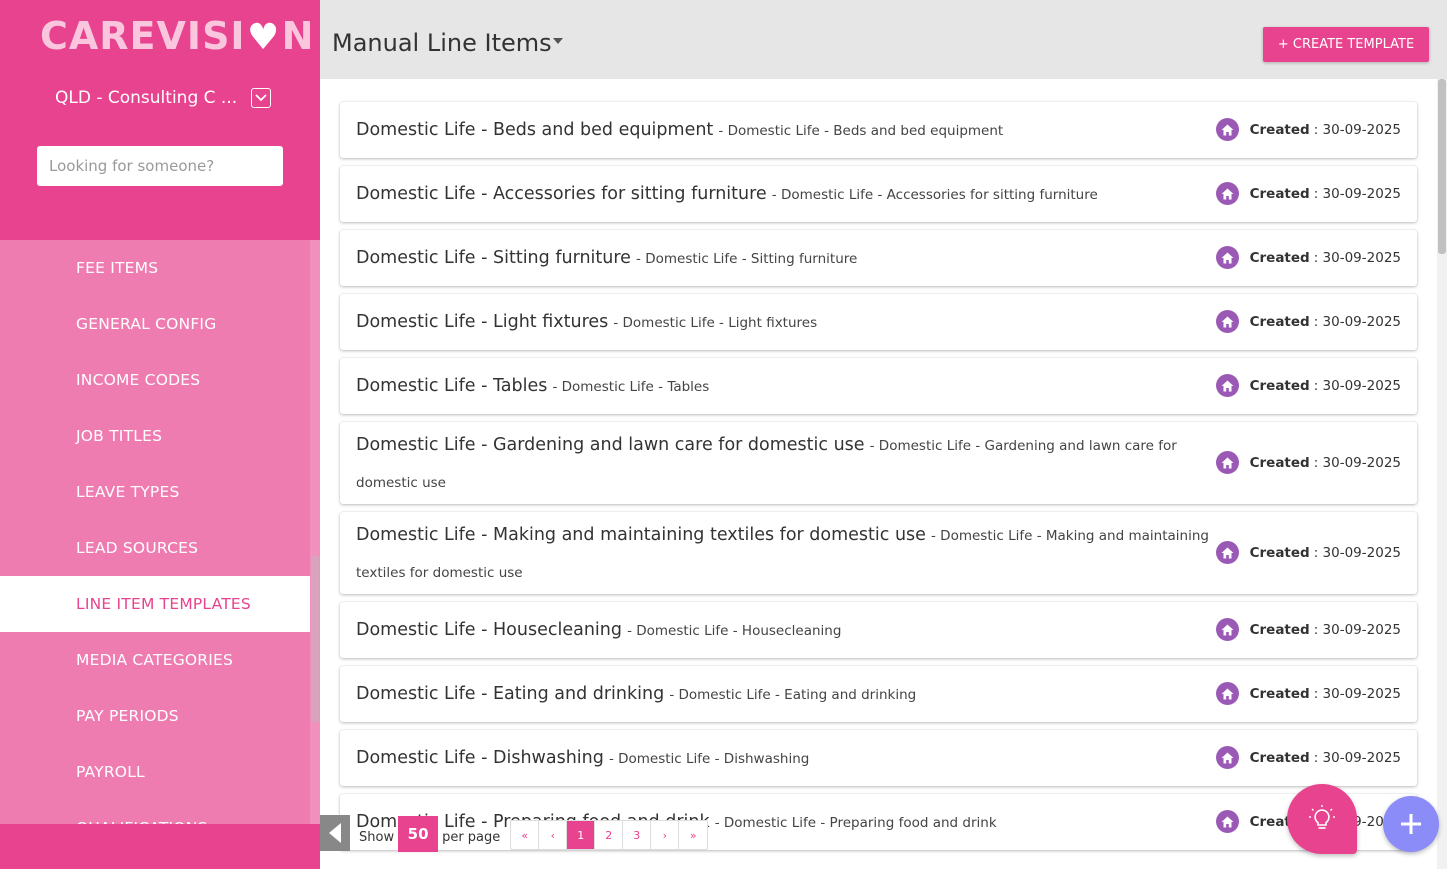 Image resolution: width=1447 pixels, height=869 pixels. I want to click on show-label: Show, so click(377, 837).